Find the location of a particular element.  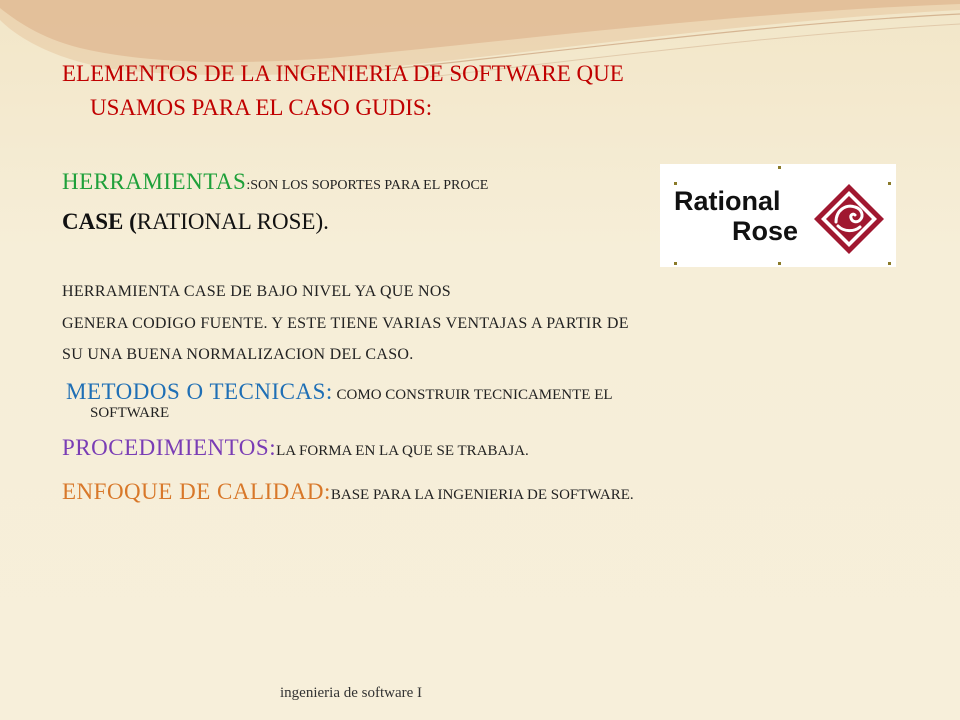

footer-text: ingenieria de software I is located at coordinates (351, 693).